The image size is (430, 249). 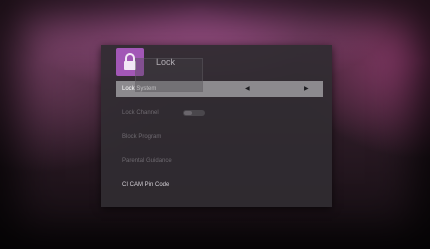 What do you see at coordinates (169, 75) in the screenshot?
I see `background-overlay-box` at bounding box center [169, 75].